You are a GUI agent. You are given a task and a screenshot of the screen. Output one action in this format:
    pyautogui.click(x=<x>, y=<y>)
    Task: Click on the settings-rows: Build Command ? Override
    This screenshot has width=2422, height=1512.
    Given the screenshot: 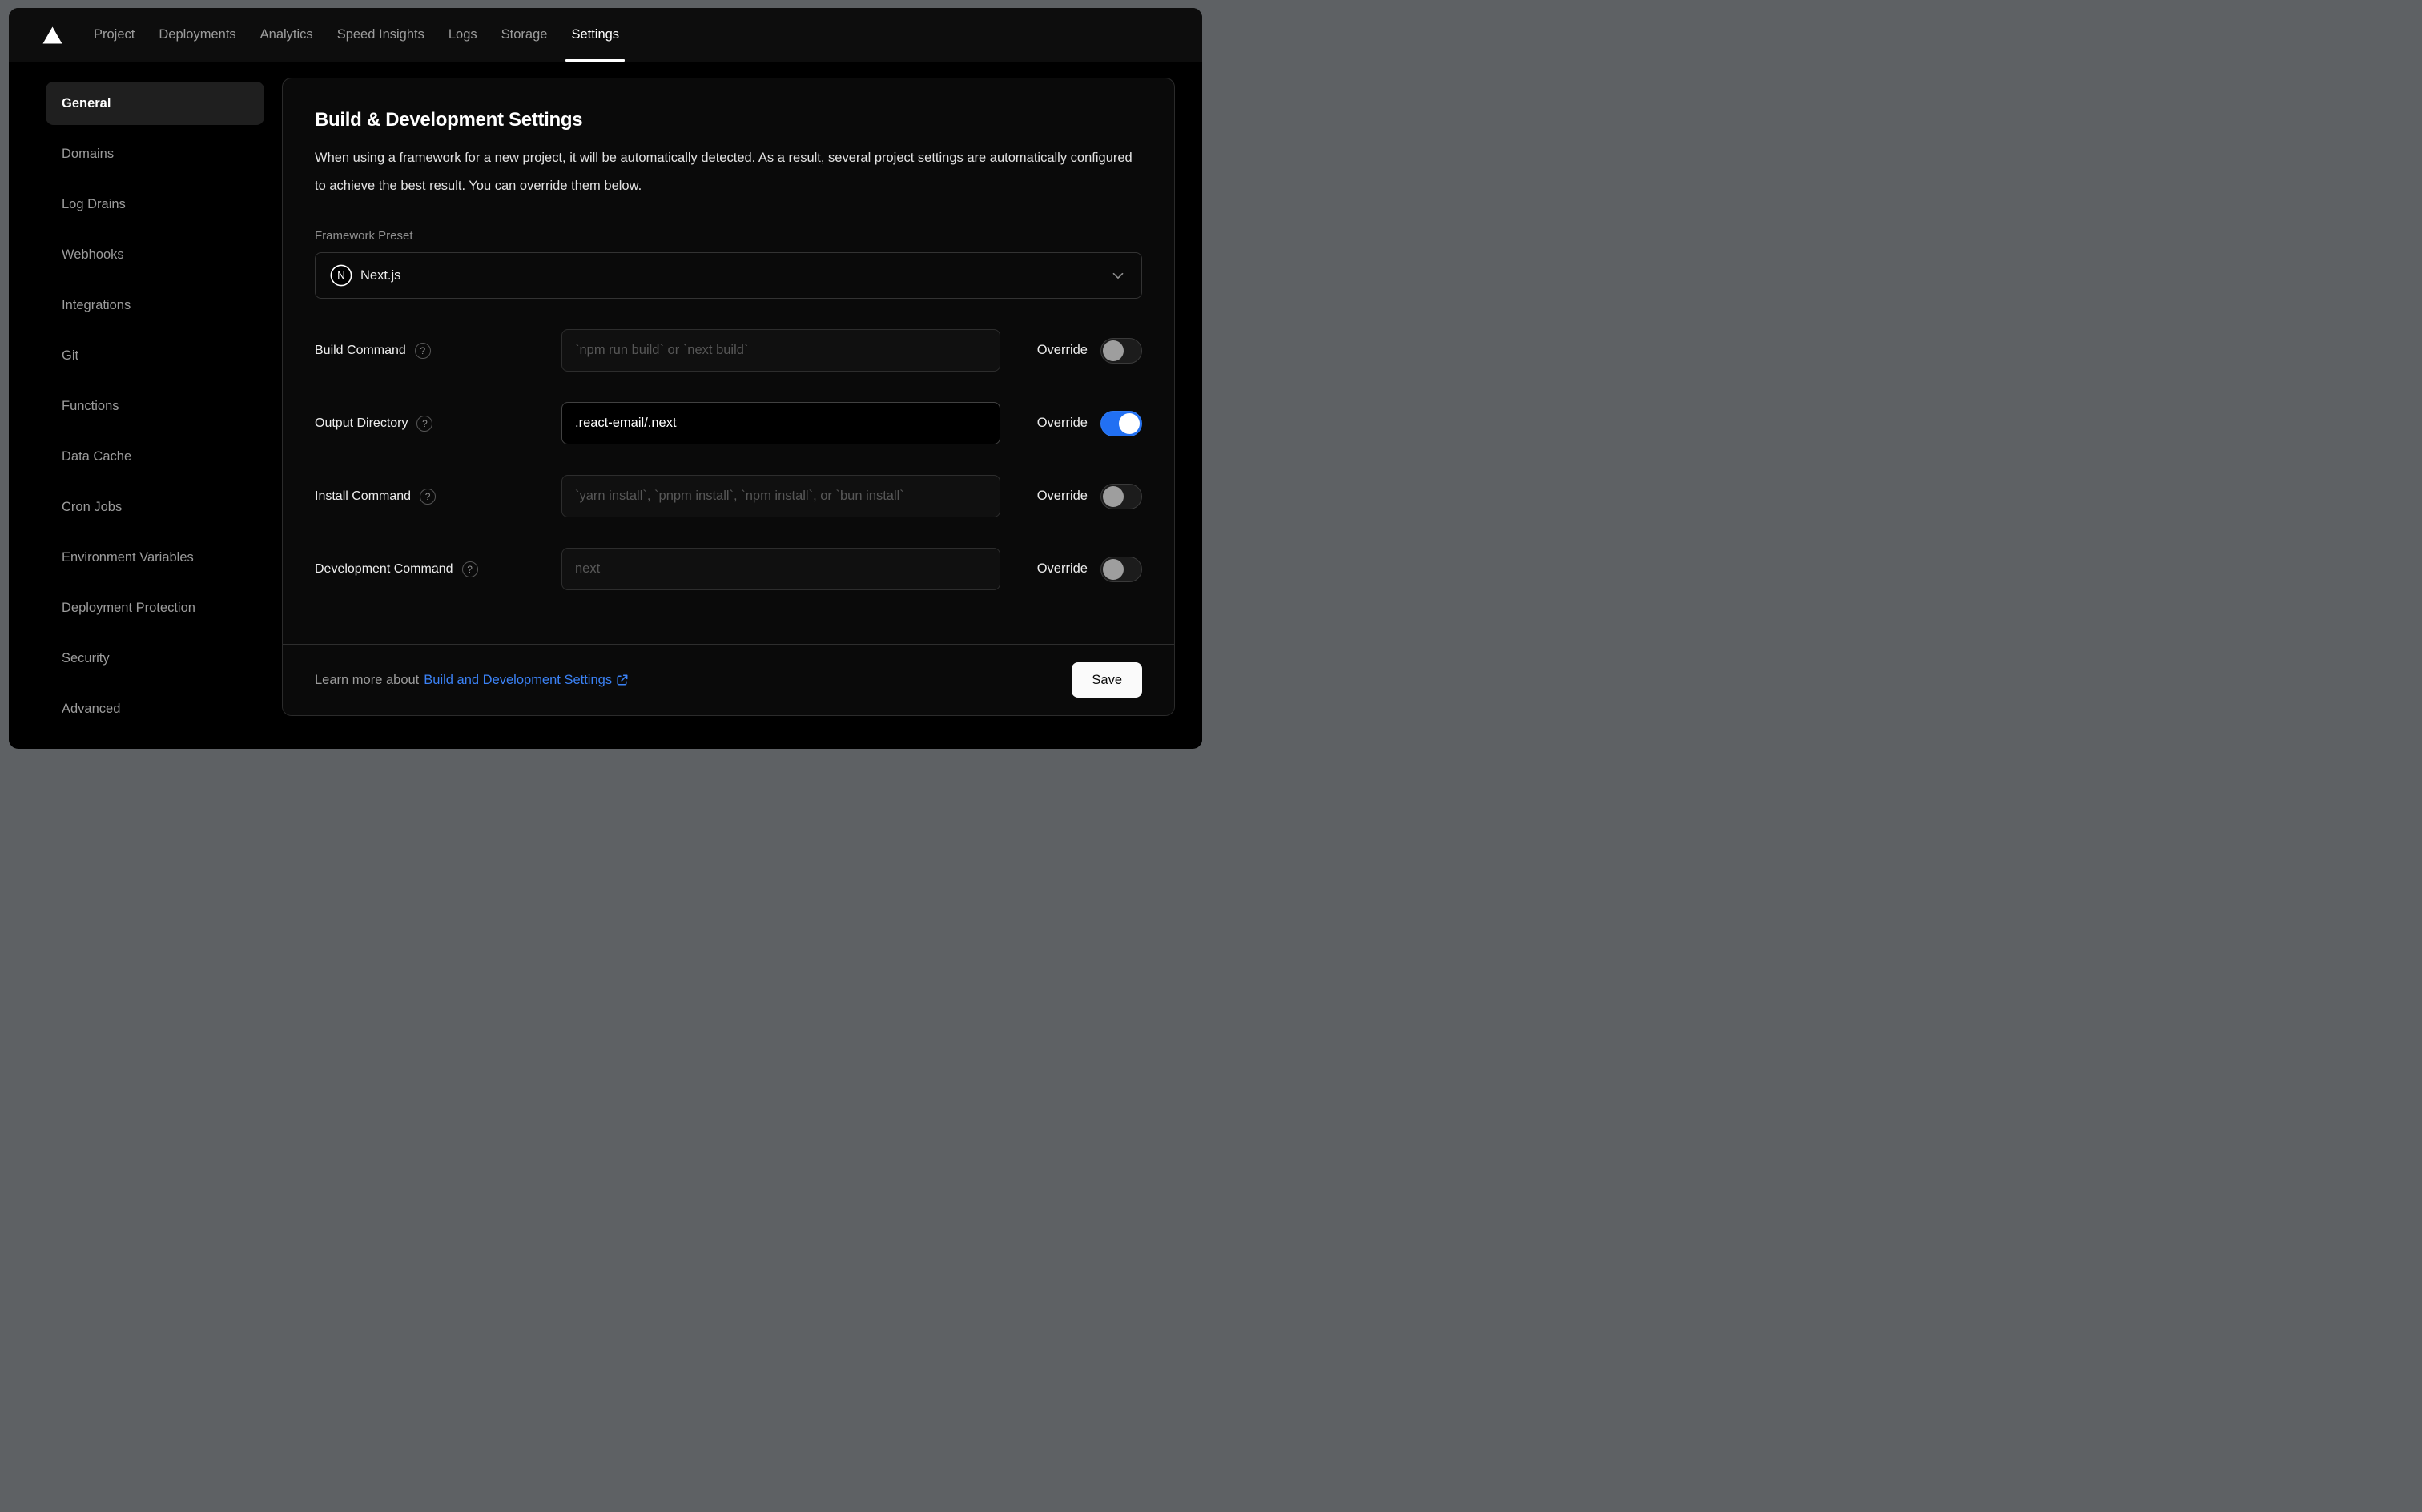 What is the action you would take?
    pyautogui.click(x=728, y=459)
    